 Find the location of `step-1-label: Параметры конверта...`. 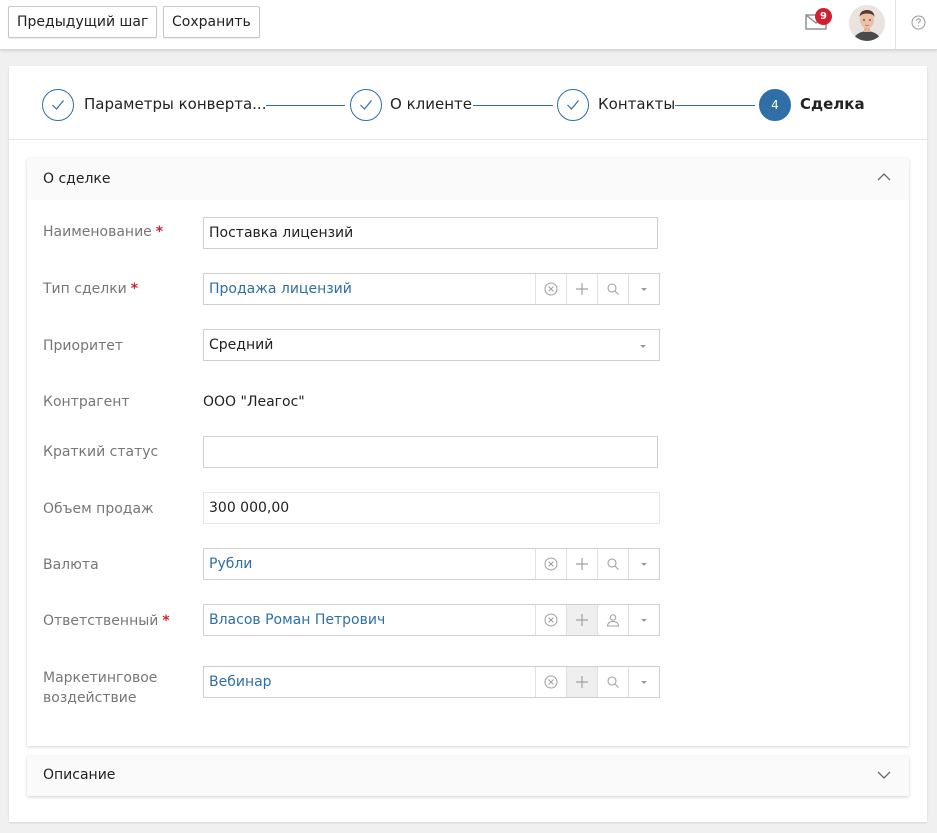

step-1-label: Параметры конверта... is located at coordinates (175, 104).